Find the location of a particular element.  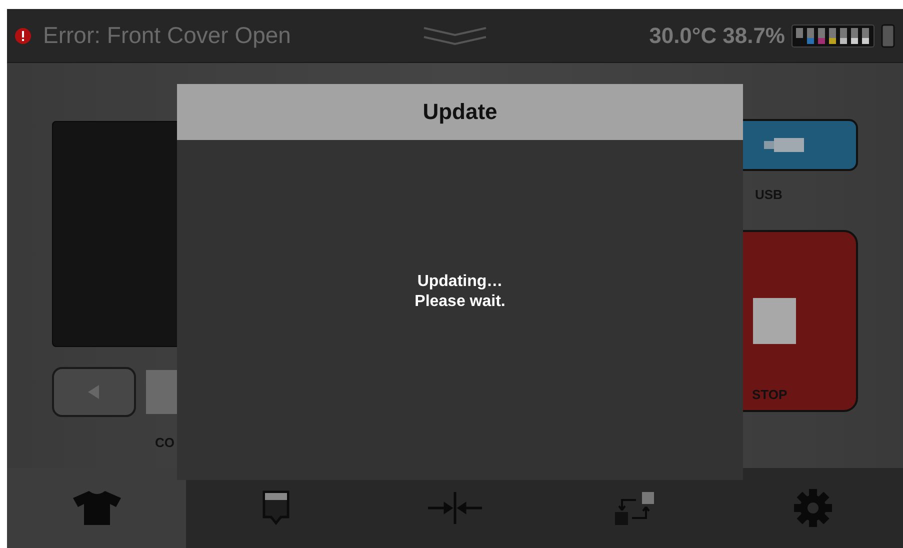

nav-tab is located at coordinates (96, 508).